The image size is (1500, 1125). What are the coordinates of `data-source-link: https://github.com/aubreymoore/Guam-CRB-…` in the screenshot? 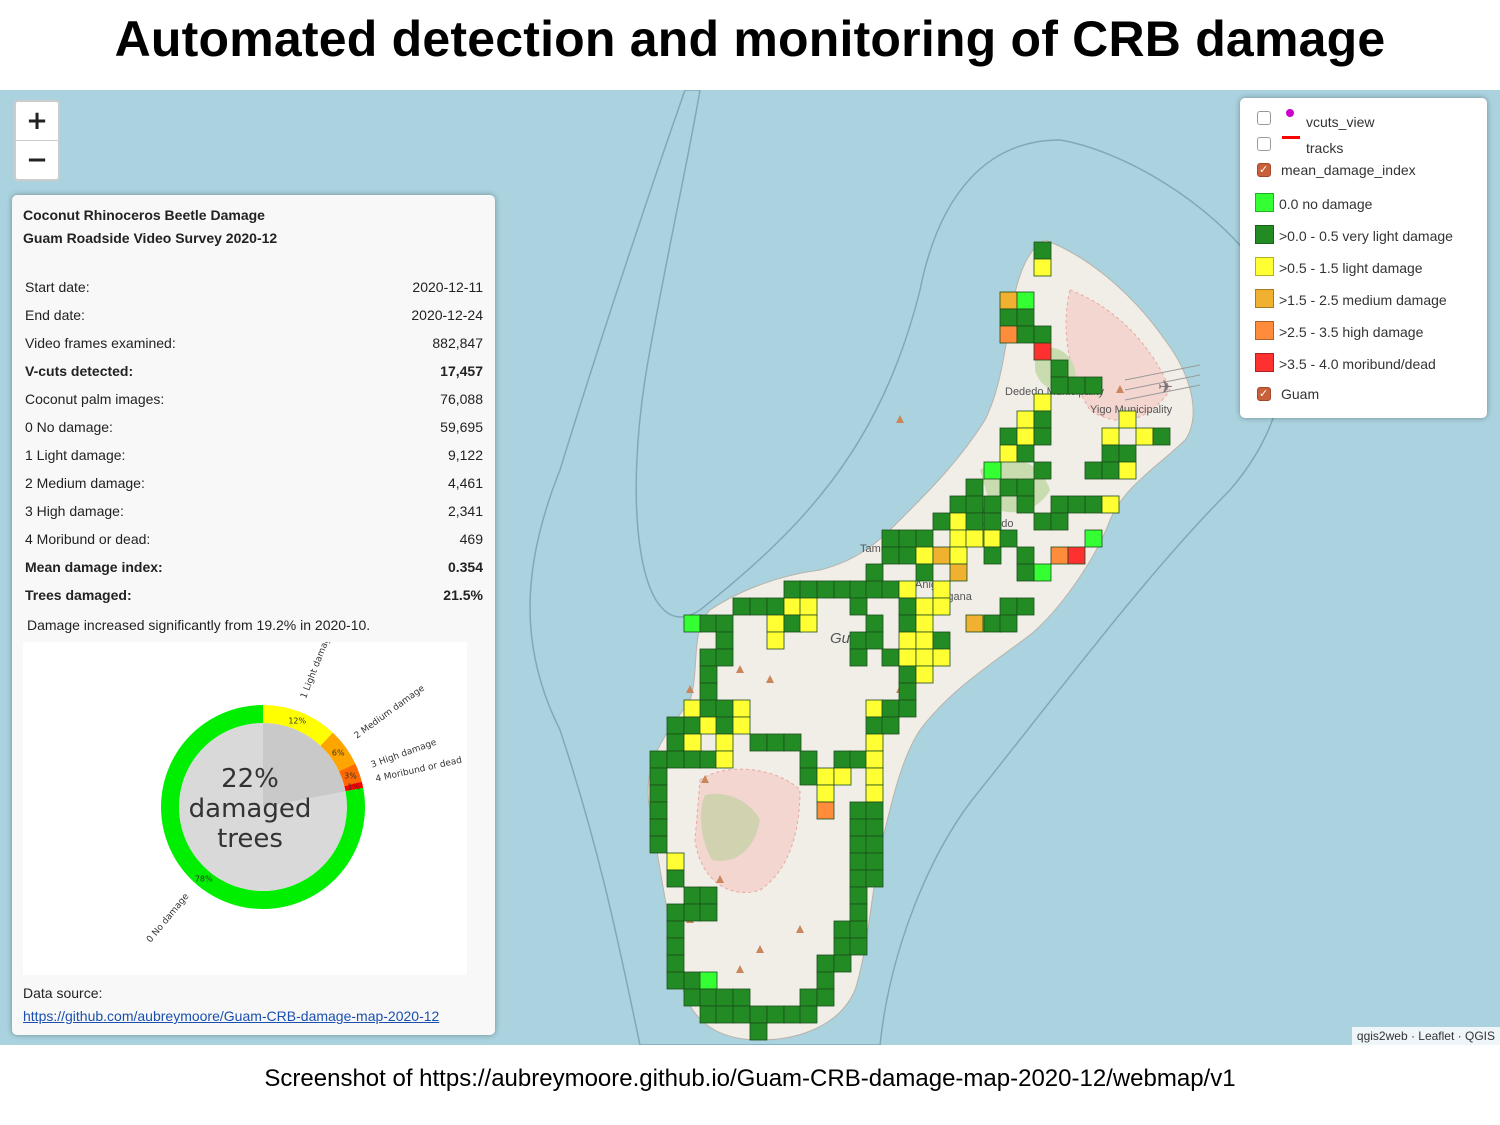 It's located at (231, 1016).